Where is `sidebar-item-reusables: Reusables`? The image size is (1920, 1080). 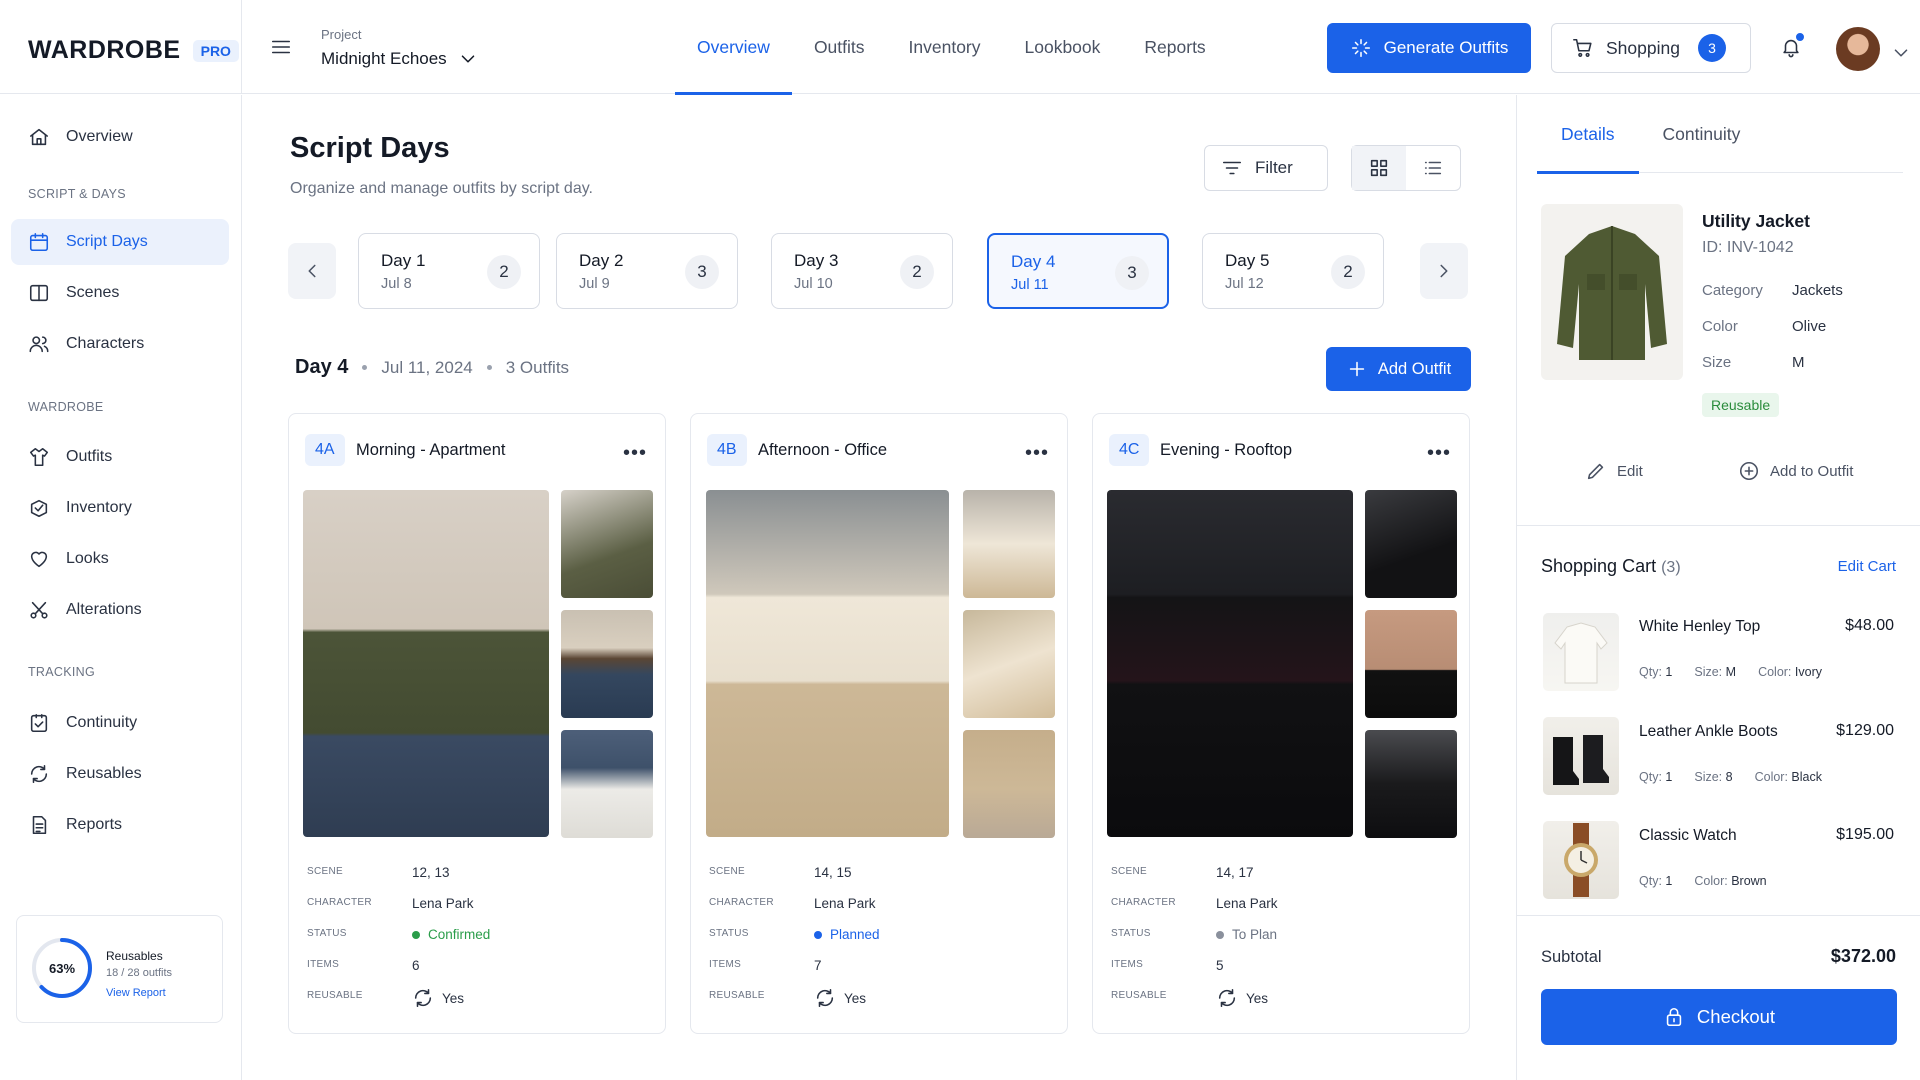
sidebar-item-reusables: Reusables is located at coordinates (120, 774).